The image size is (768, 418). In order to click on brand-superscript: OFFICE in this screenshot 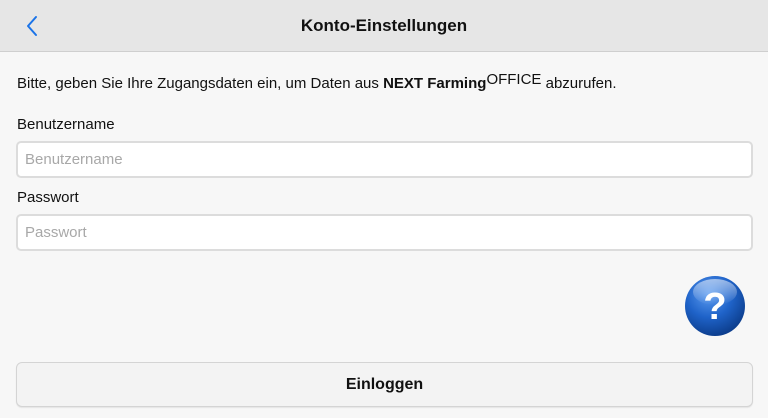, I will do `click(514, 79)`.